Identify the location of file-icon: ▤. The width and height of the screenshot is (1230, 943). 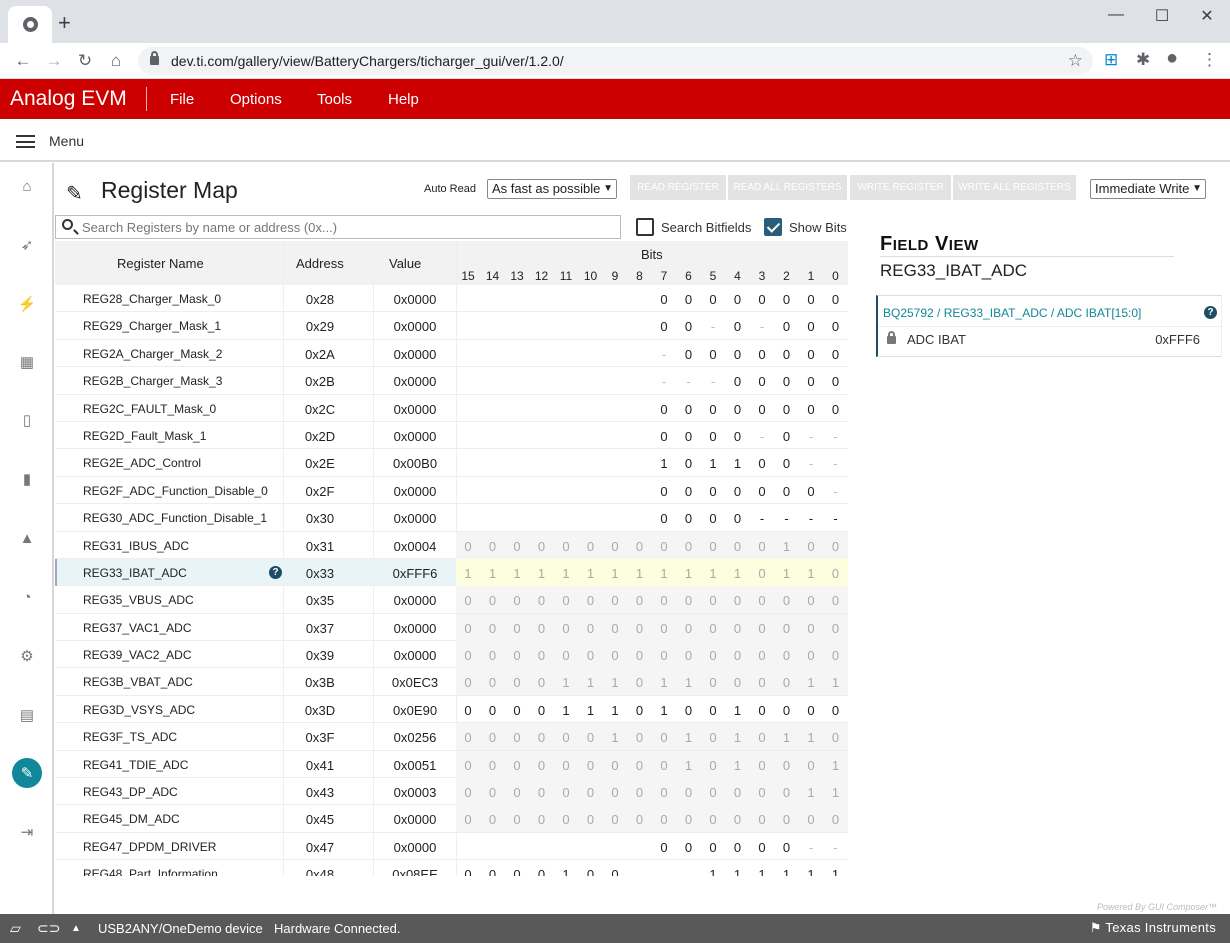
(27, 715).